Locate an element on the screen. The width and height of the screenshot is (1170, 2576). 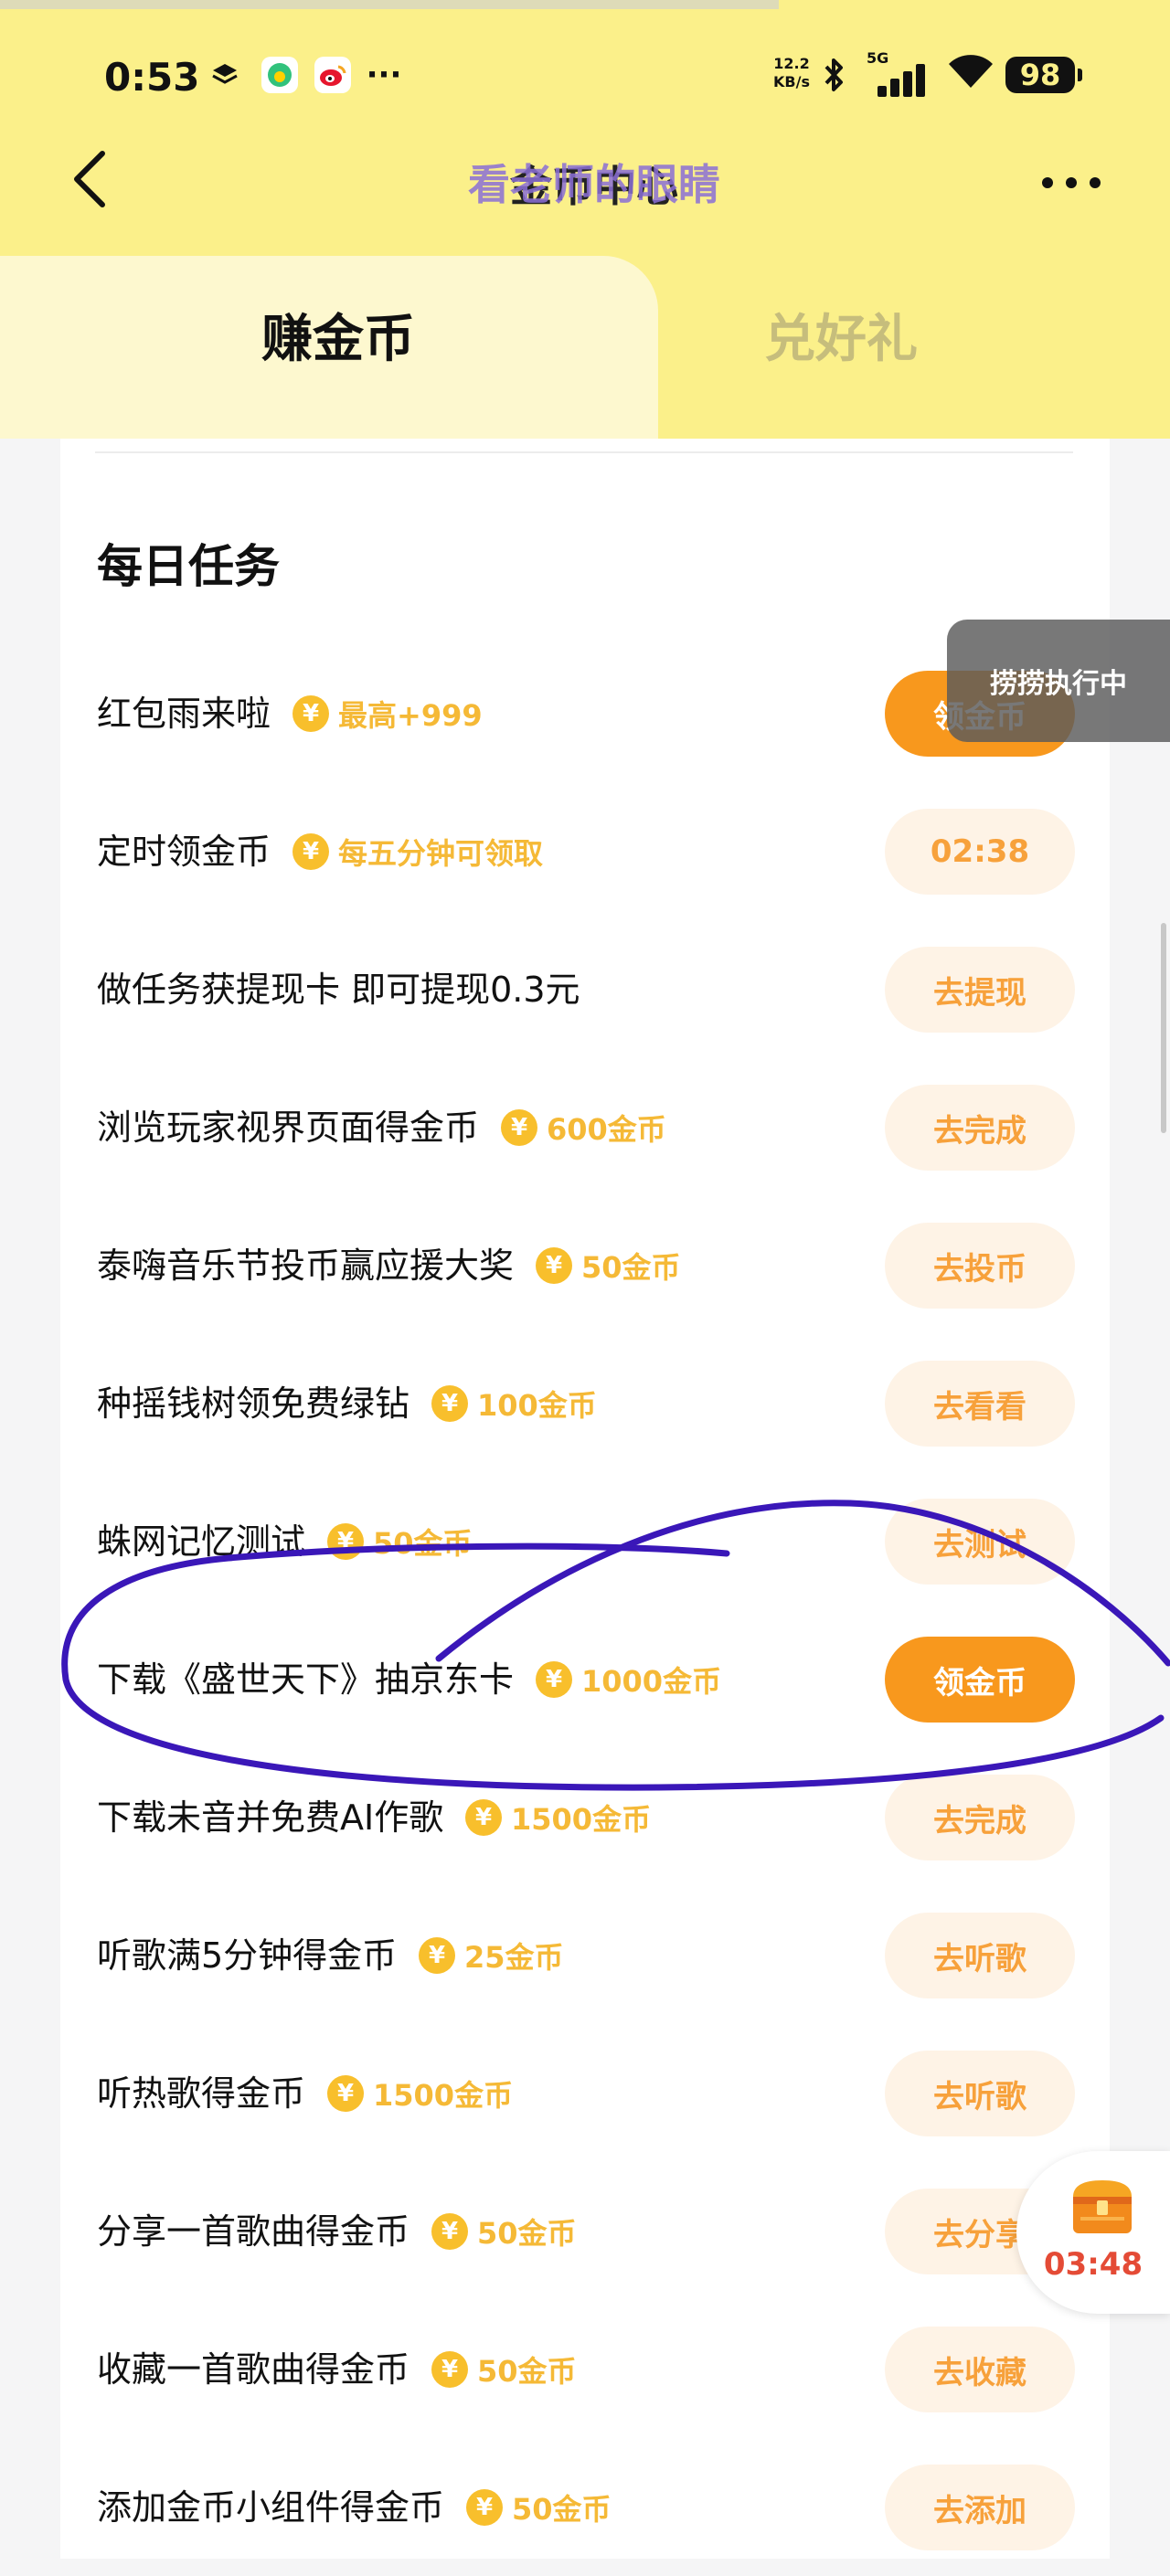
network-speed: 12.2 KB/s is located at coordinates (792, 73).